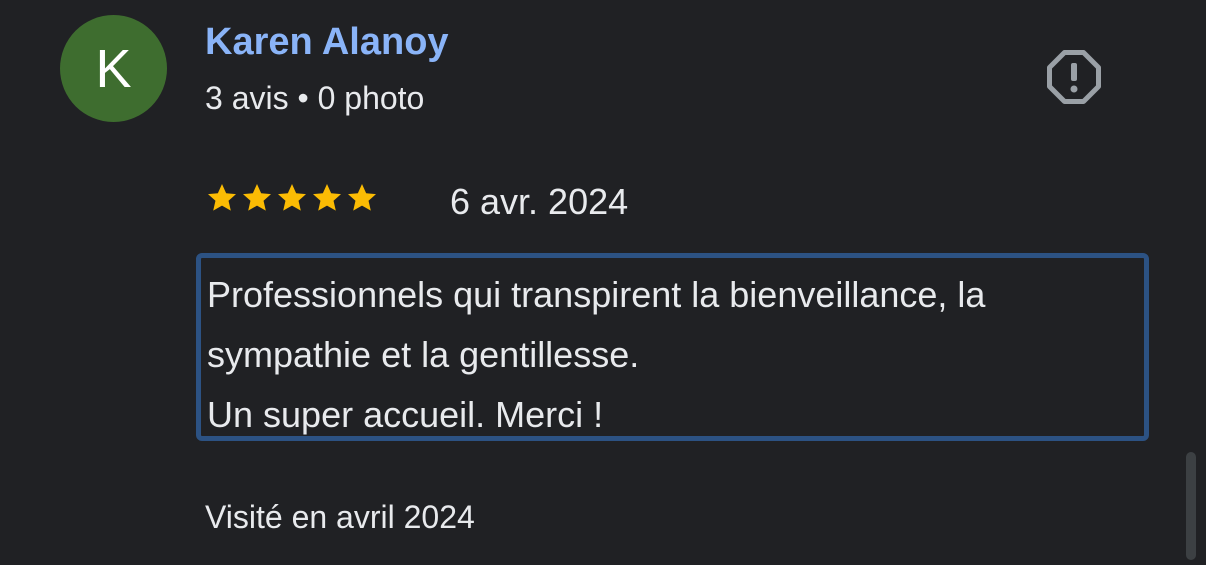 Image resolution: width=1206 pixels, height=565 pixels. I want to click on visit-date: Visité en avril 2024, so click(340, 517).